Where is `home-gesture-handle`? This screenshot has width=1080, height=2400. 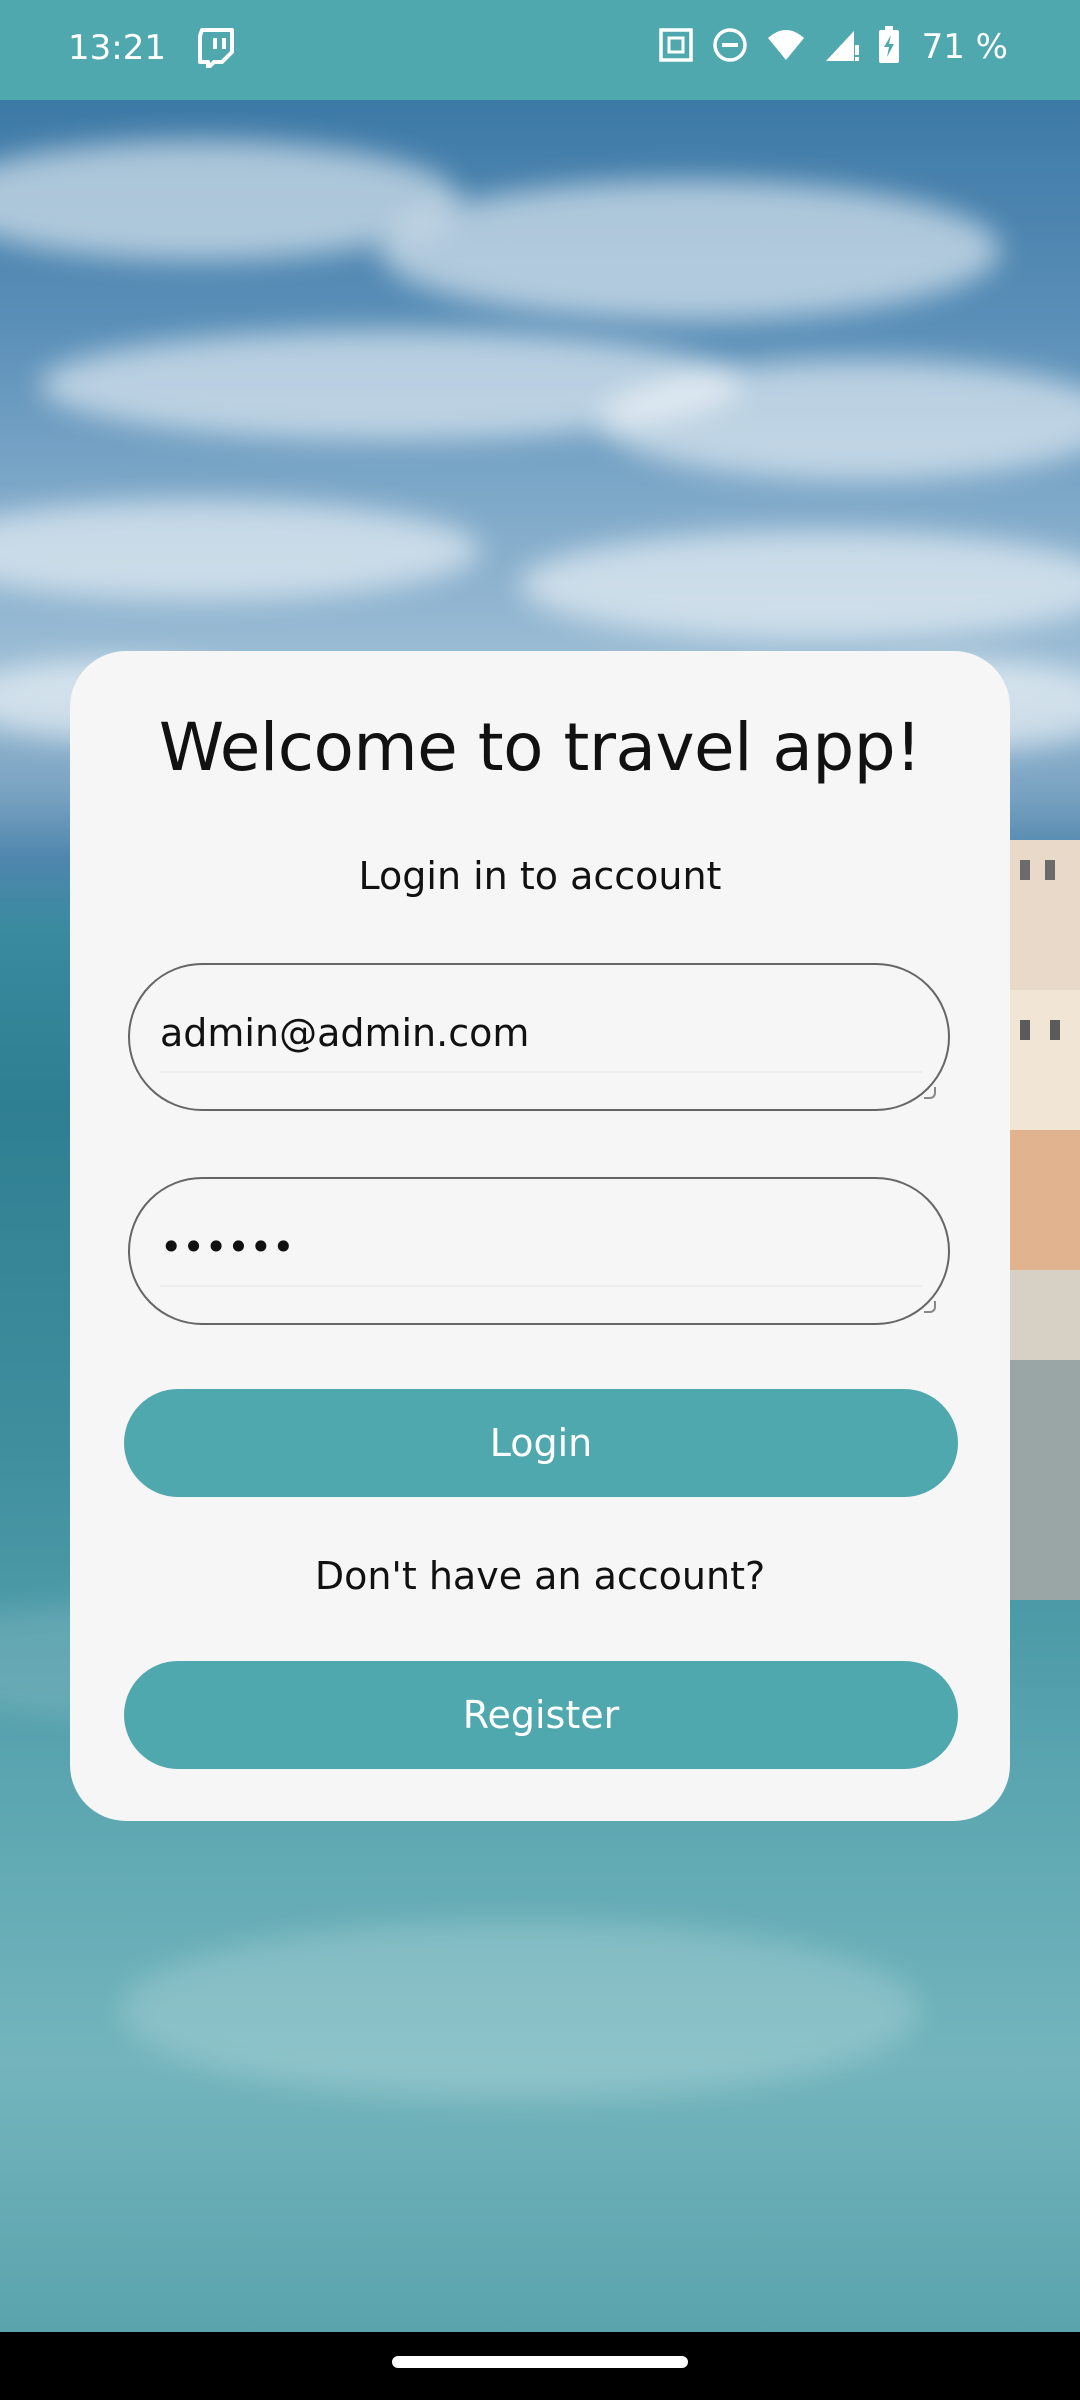
home-gesture-handle is located at coordinates (540, 2362).